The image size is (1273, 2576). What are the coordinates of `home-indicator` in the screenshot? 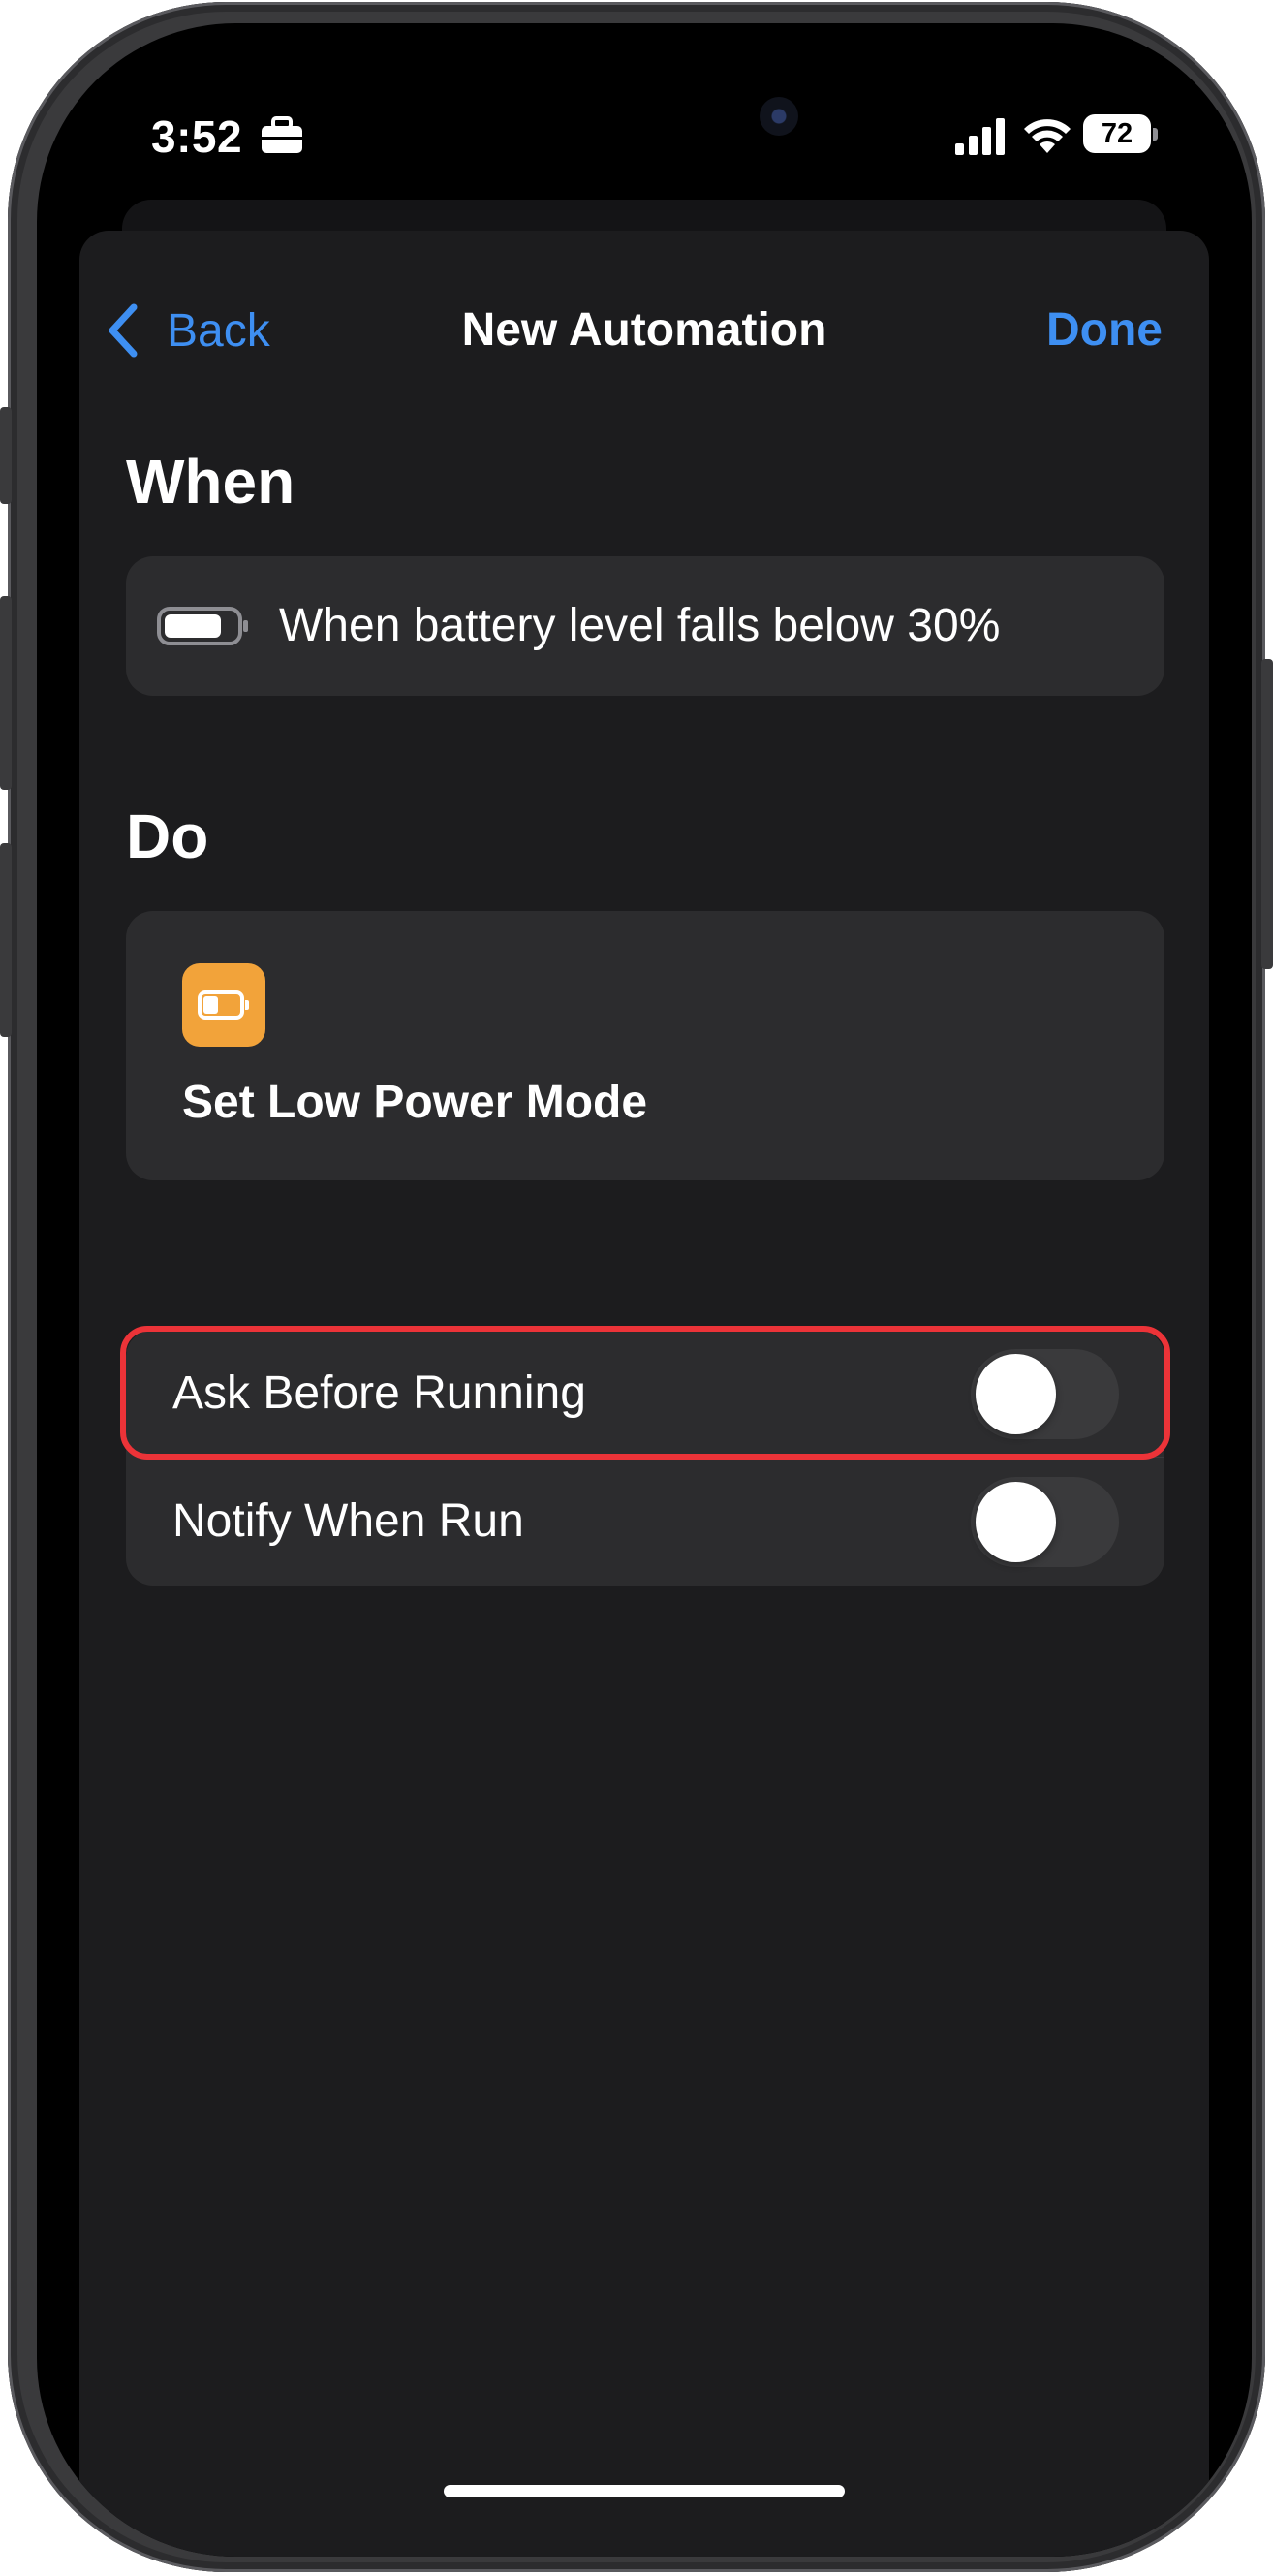 It's located at (644, 2491).